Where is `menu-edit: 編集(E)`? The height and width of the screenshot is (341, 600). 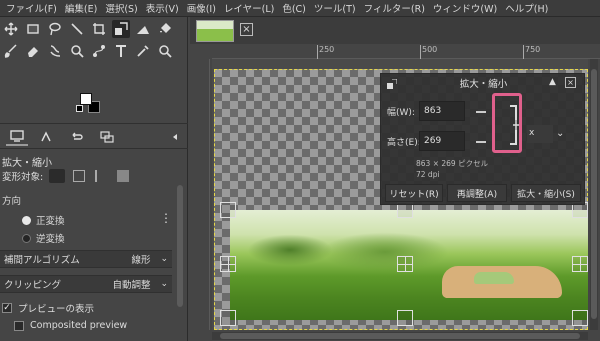 menu-edit: 編集(E) is located at coordinates (81, 8).